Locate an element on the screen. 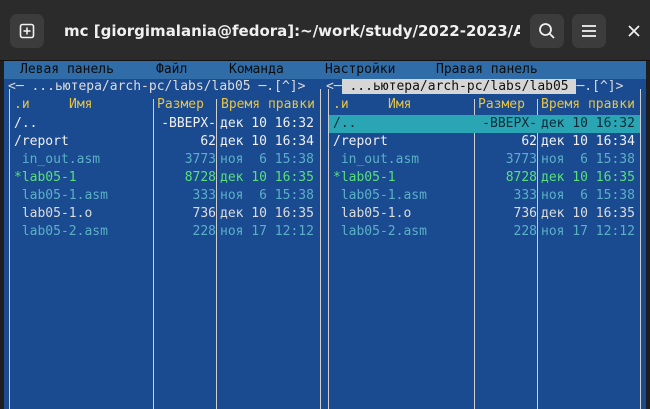 The width and height of the screenshot is (650, 409). close-icon is located at coordinates (634, 31).